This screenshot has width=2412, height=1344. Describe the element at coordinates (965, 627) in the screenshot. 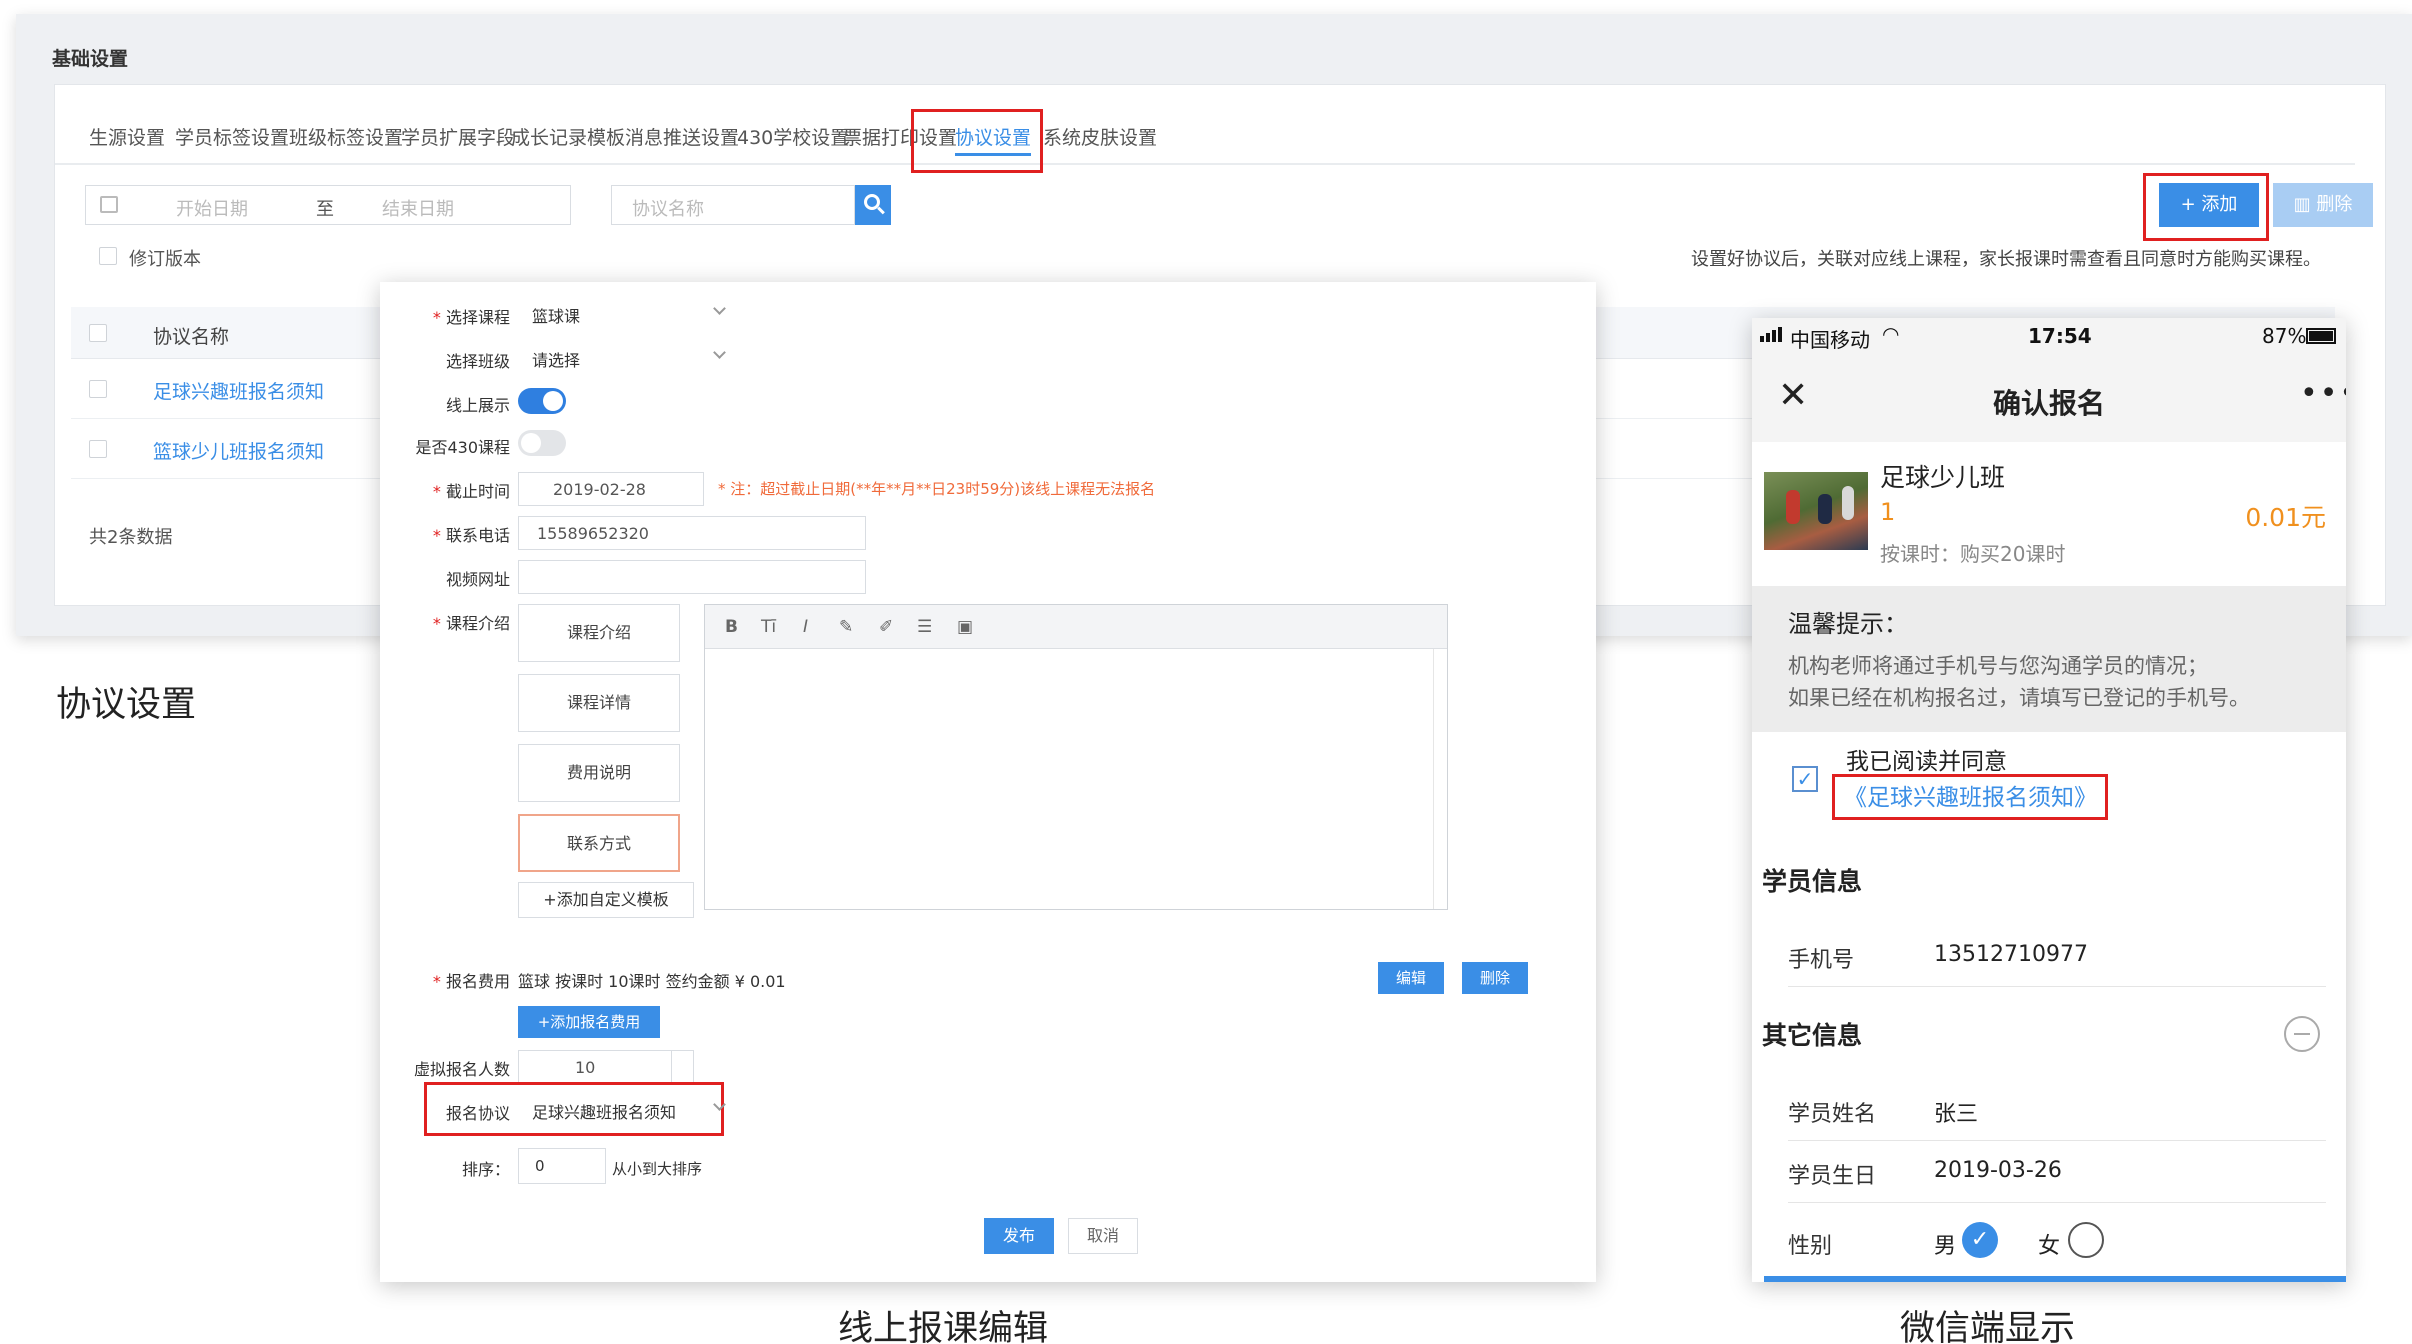

I see `image-icon: ▣` at that location.